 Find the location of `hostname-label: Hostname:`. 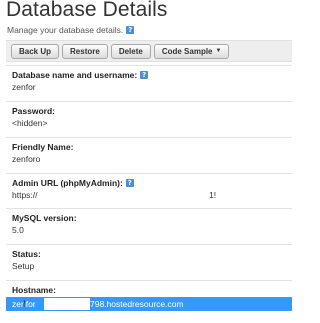

hostname-label: Hostname: is located at coordinates (34, 290).